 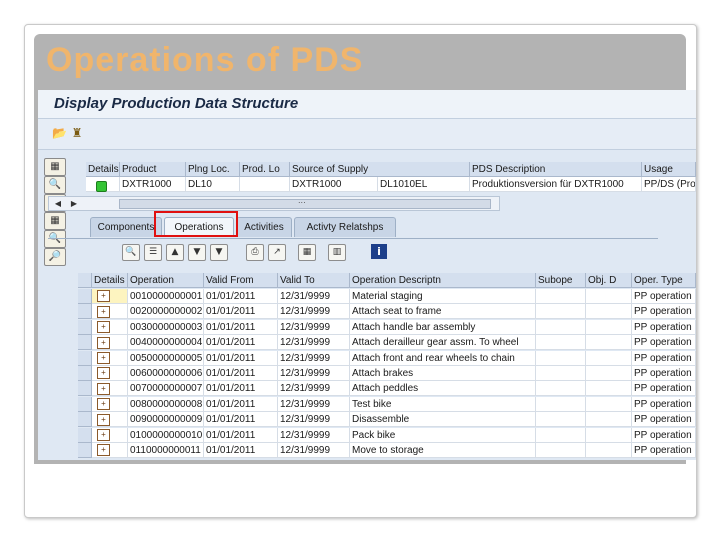 What do you see at coordinates (314, 280) in the screenshot?
I see `ops-col-valid-to: Valid To` at bounding box center [314, 280].